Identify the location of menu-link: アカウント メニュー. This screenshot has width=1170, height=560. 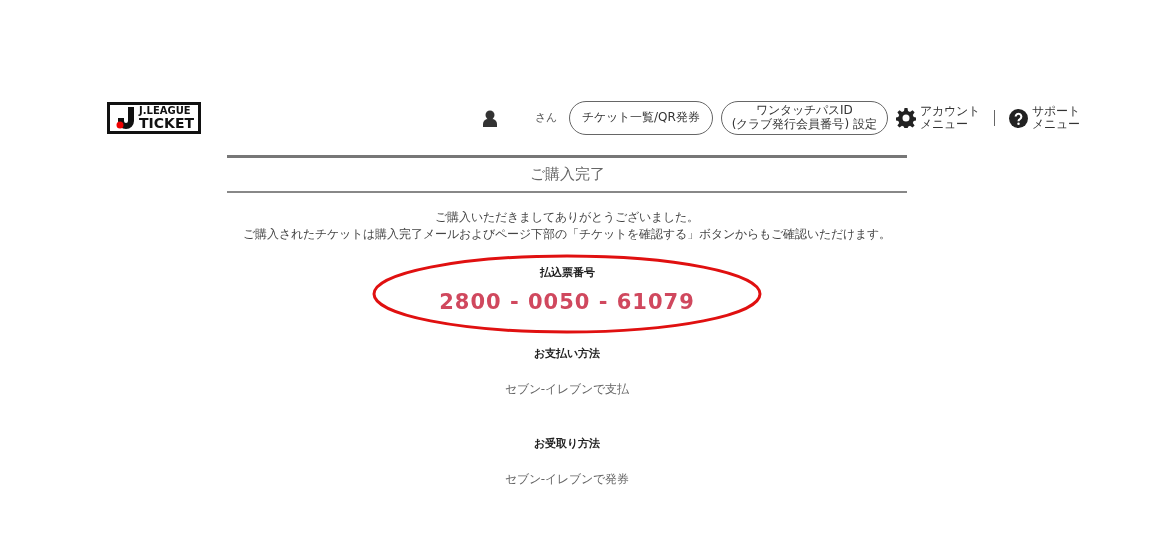
(950, 118).